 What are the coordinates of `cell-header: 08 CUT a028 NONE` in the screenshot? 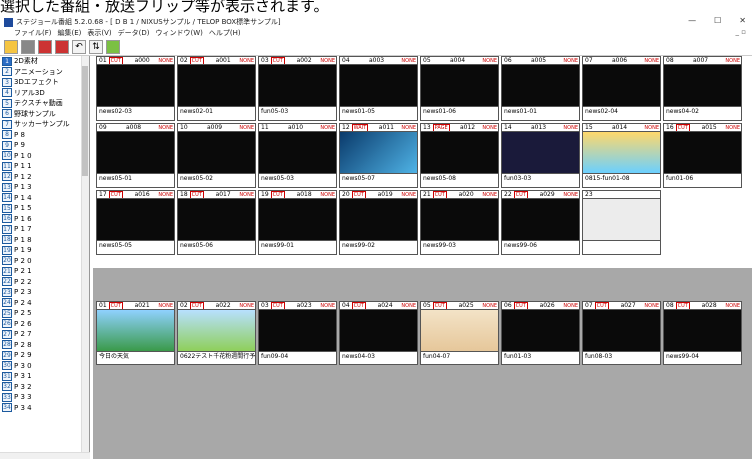 It's located at (702, 306).